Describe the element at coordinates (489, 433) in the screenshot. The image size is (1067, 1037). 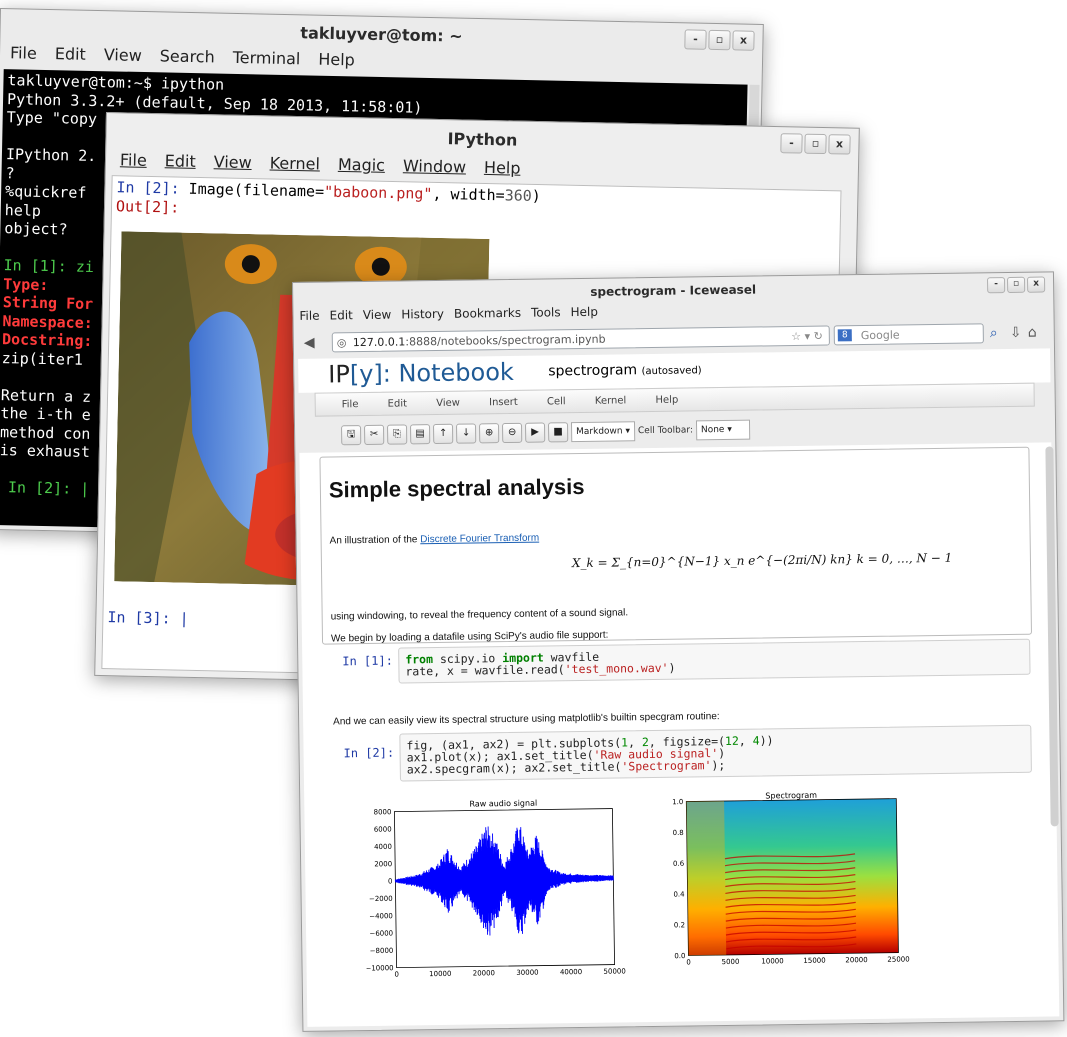
I see `insert-above-icon: ⊕` at that location.